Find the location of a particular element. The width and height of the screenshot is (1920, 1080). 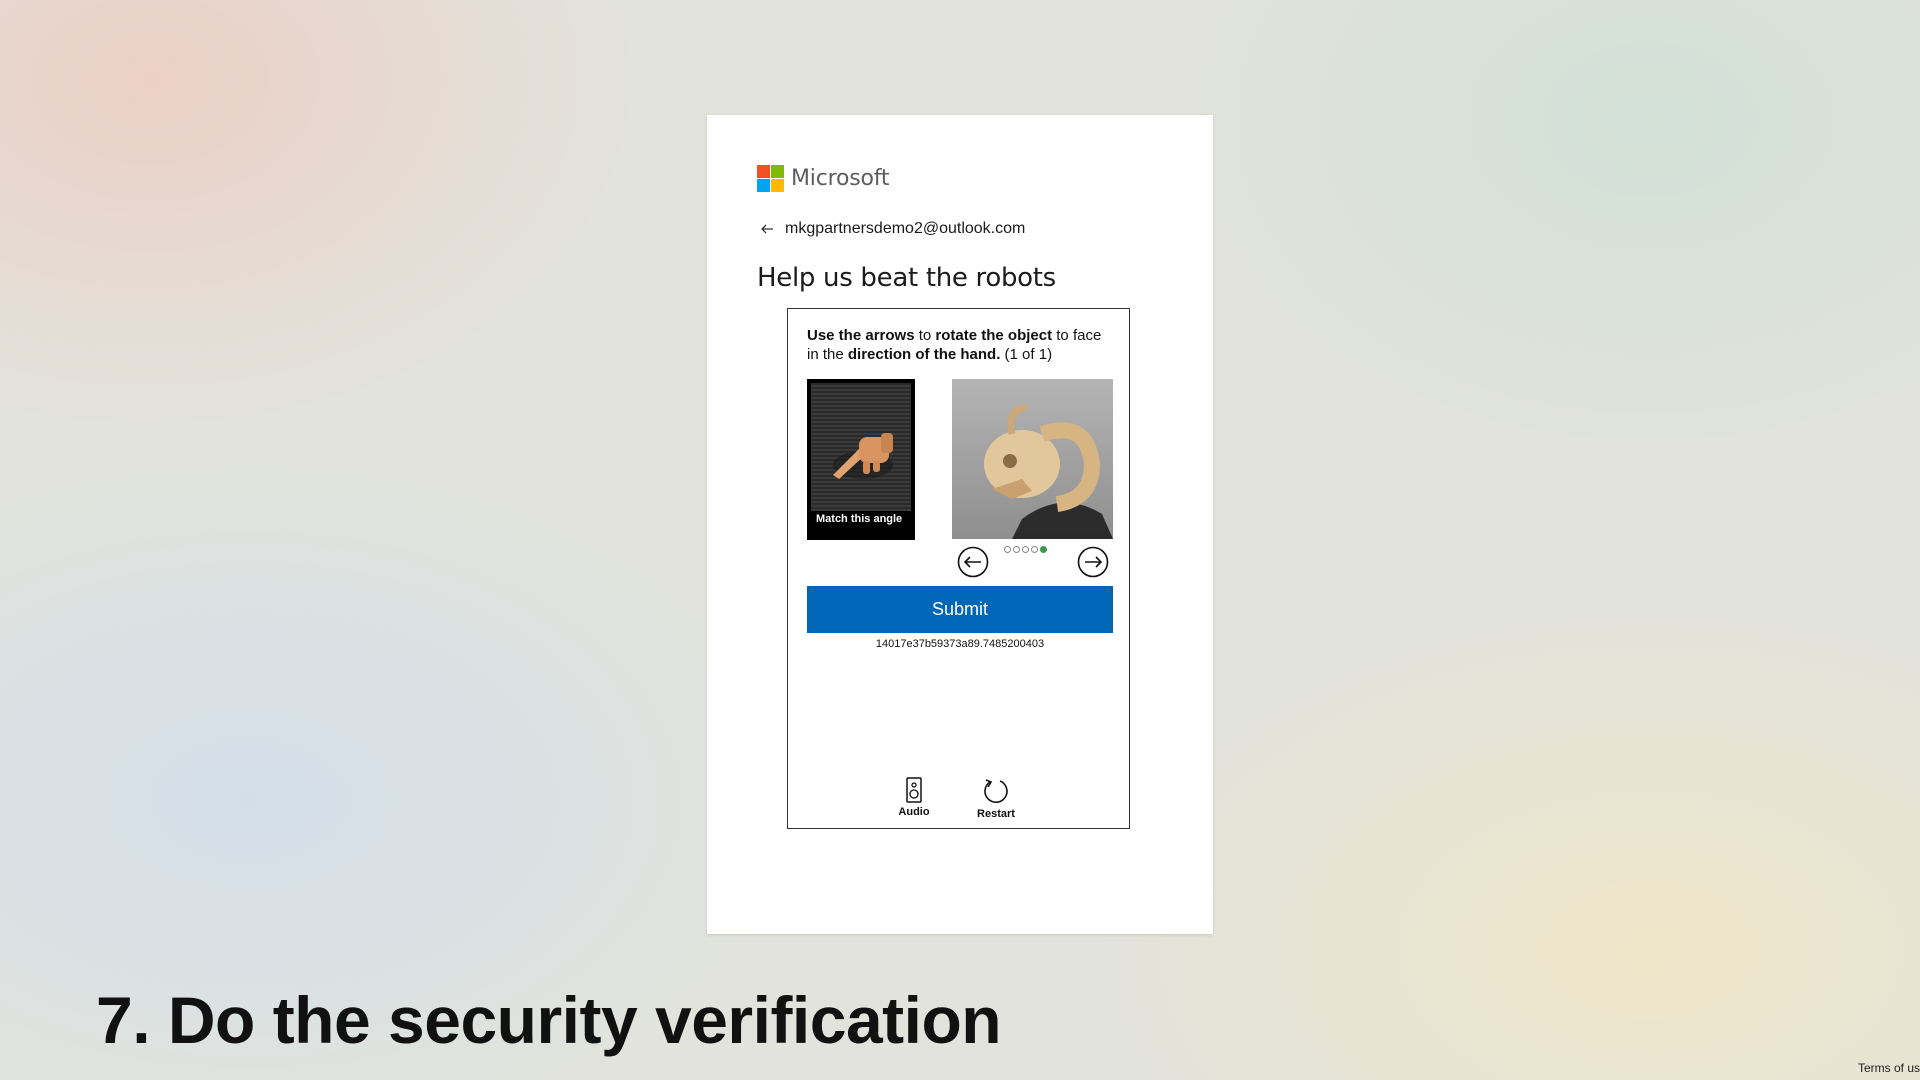

progress-dots is located at coordinates (1025, 549).